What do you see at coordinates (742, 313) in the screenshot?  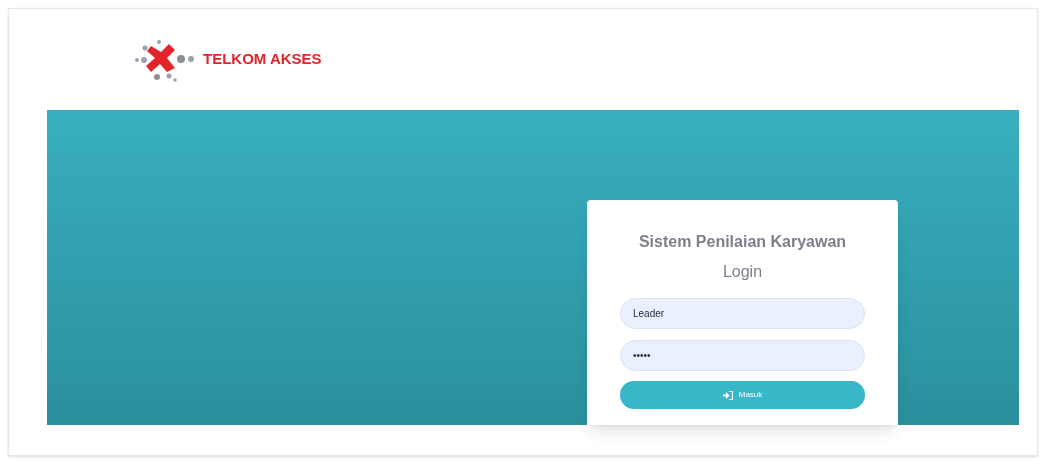 I see `username-field: Leader` at bounding box center [742, 313].